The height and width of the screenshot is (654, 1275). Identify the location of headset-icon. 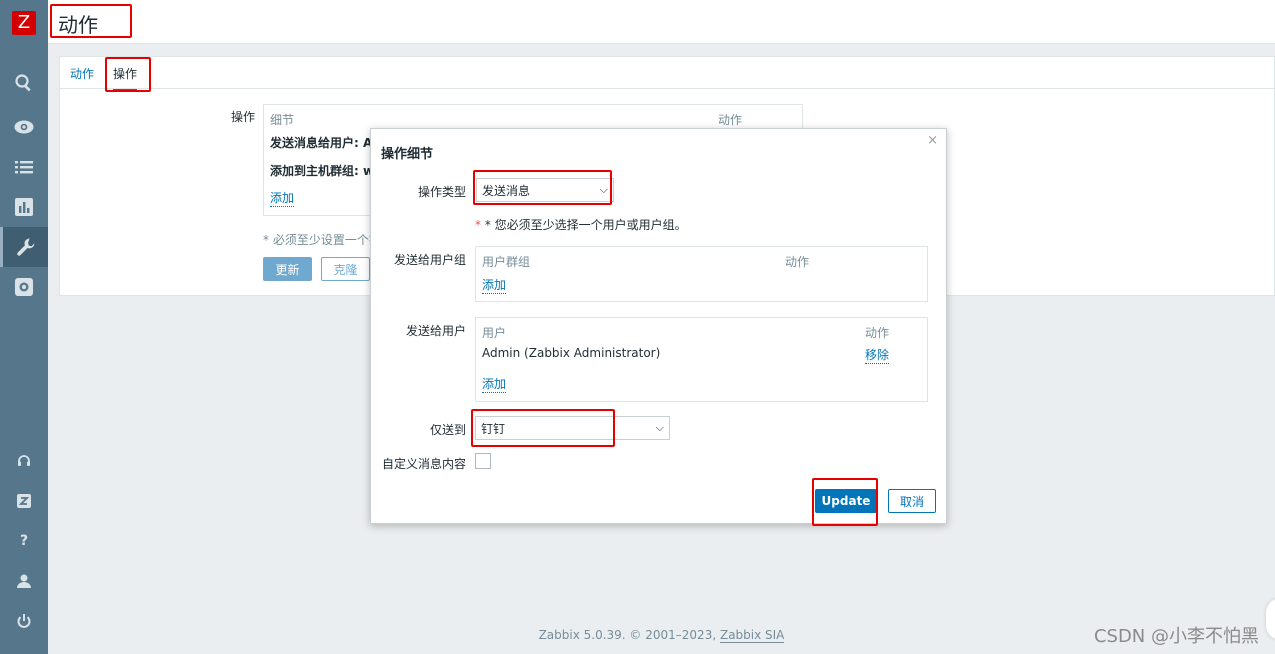
(24, 461).